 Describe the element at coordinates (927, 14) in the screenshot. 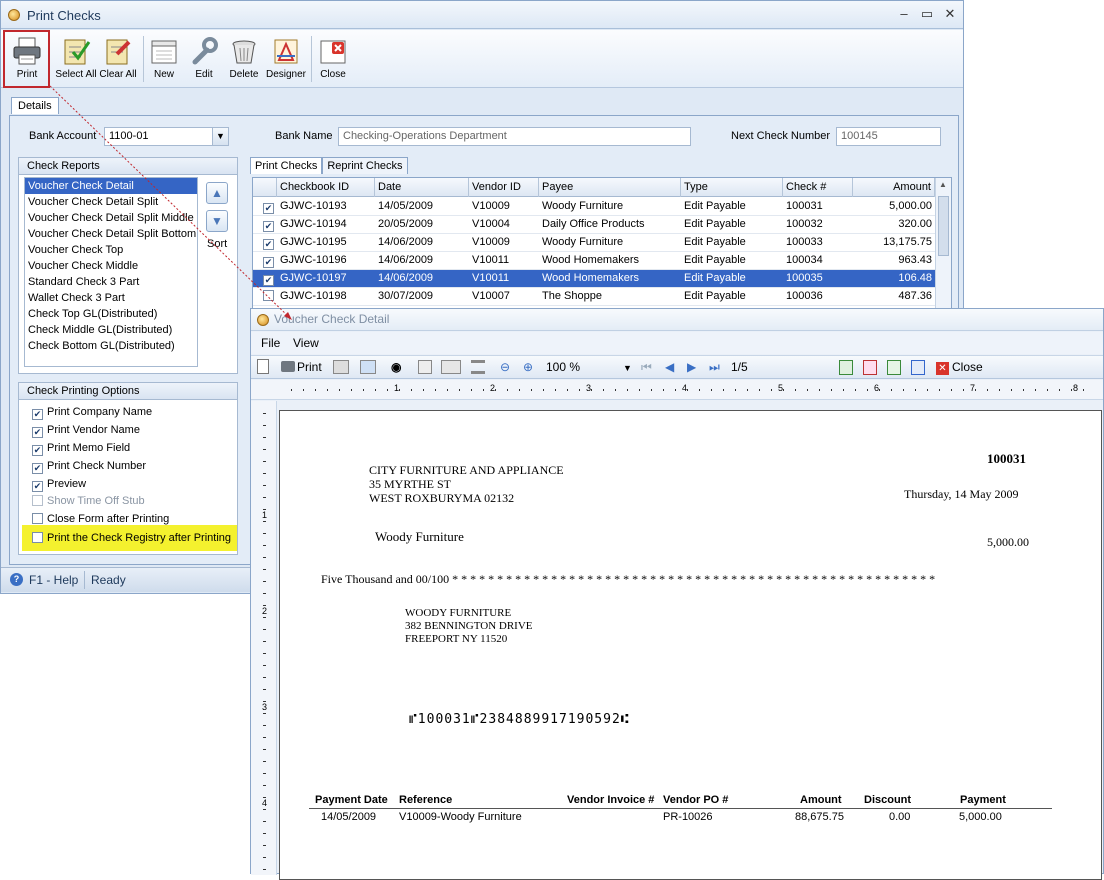

I see `maximize-button: ▭` at that location.